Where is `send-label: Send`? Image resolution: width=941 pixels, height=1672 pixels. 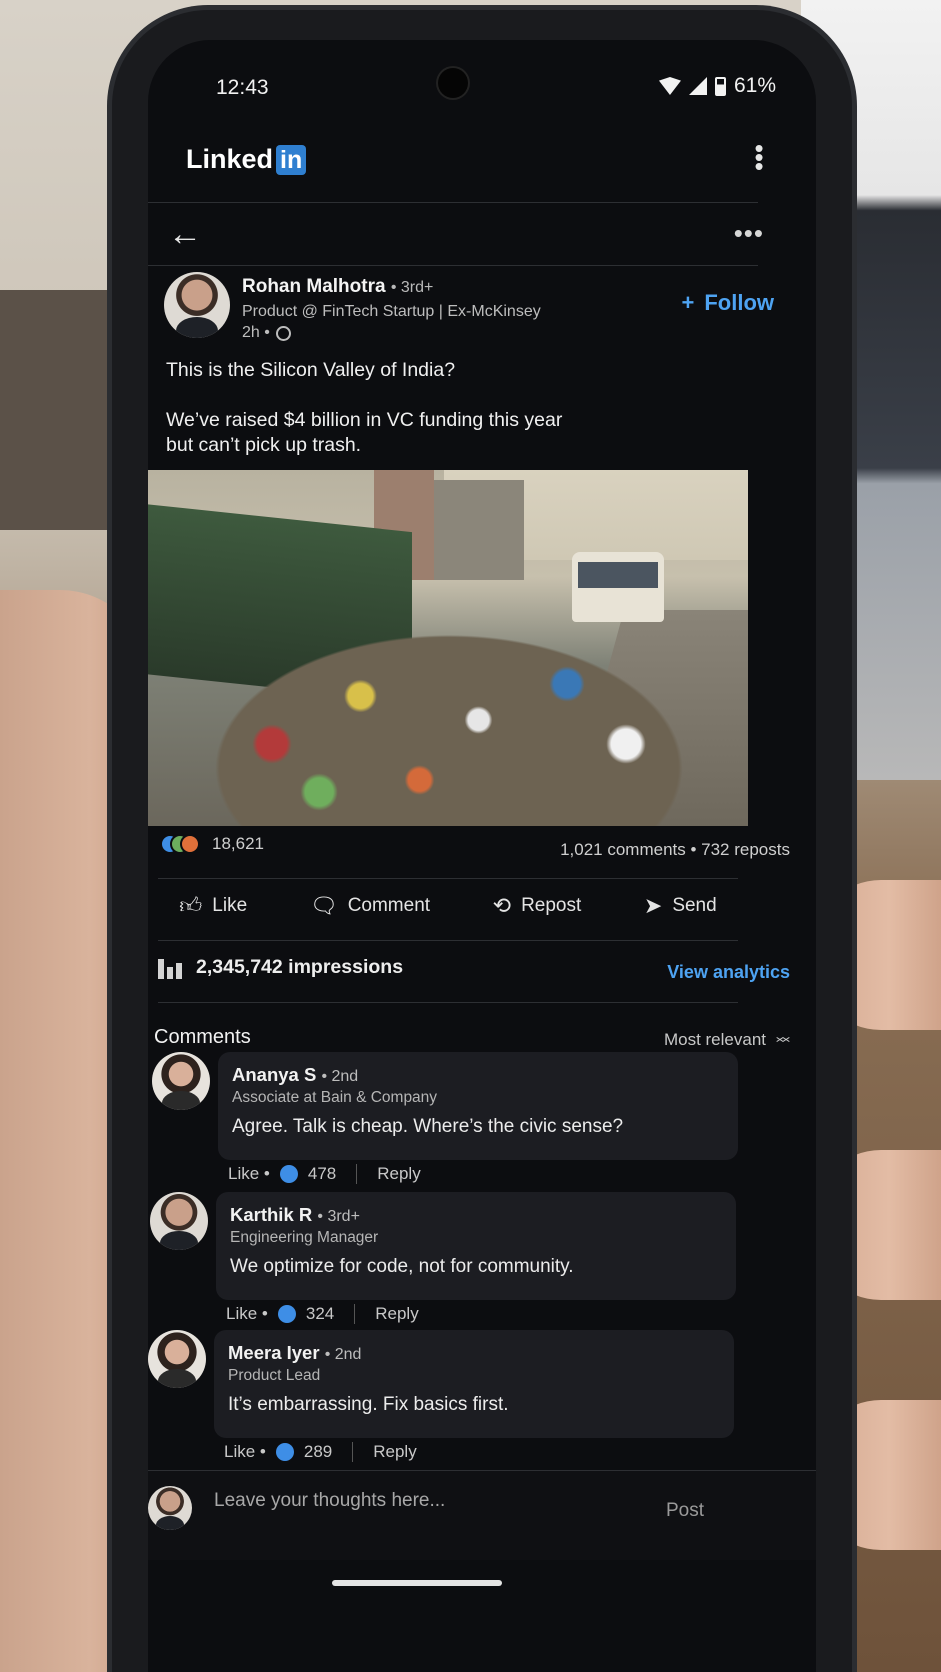
send-label: Send is located at coordinates (694, 905).